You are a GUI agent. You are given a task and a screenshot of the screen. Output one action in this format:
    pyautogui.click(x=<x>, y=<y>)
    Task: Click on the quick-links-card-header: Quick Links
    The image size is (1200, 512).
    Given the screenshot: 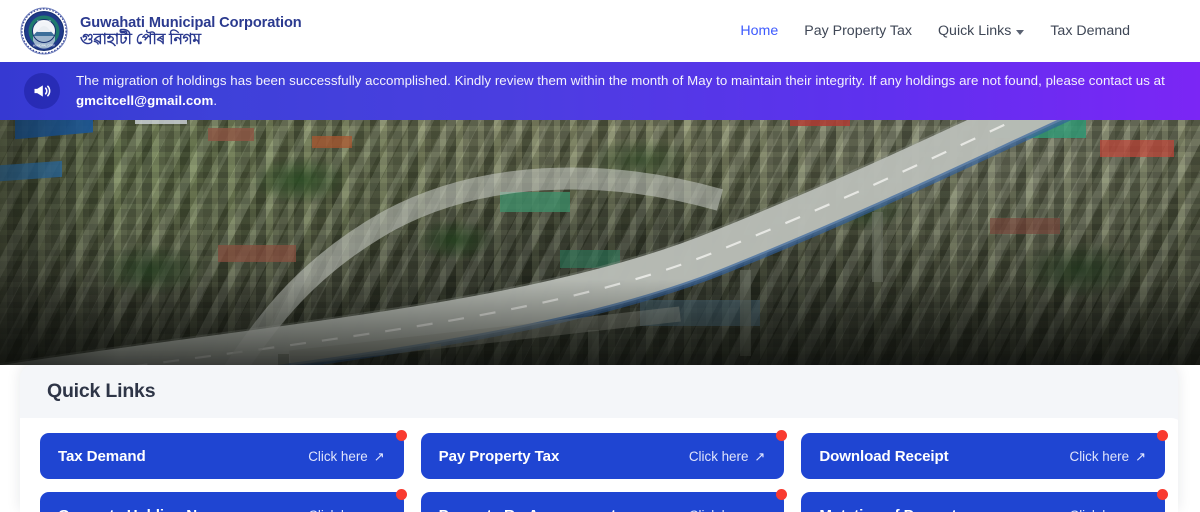 What is the action you would take?
    pyautogui.click(x=599, y=391)
    